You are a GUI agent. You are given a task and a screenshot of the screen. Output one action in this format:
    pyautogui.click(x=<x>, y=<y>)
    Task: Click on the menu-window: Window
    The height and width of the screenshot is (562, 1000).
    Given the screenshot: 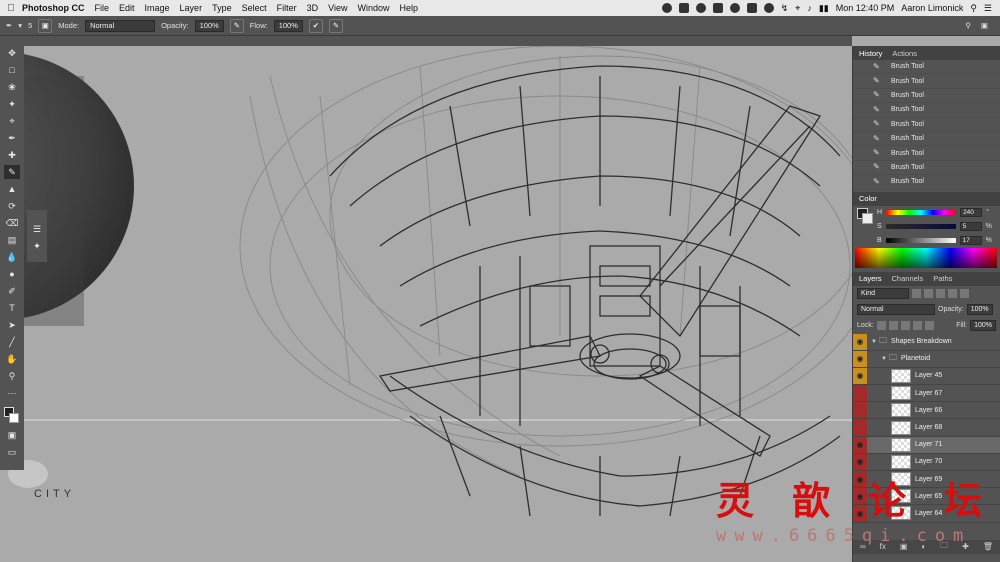 What is the action you would take?
    pyautogui.click(x=373, y=8)
    